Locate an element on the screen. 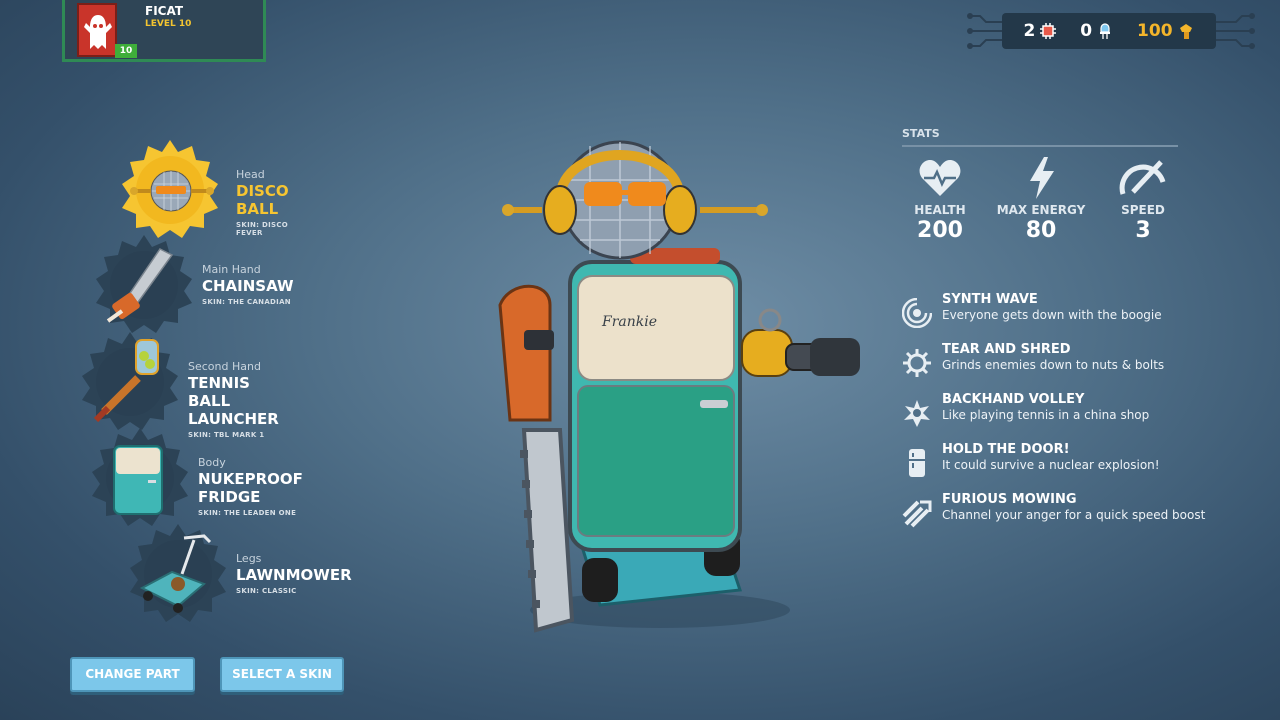 The height and width of the screenshot is (720, 1280). bolts-count: 100 is located at coordinates (1155, 31).